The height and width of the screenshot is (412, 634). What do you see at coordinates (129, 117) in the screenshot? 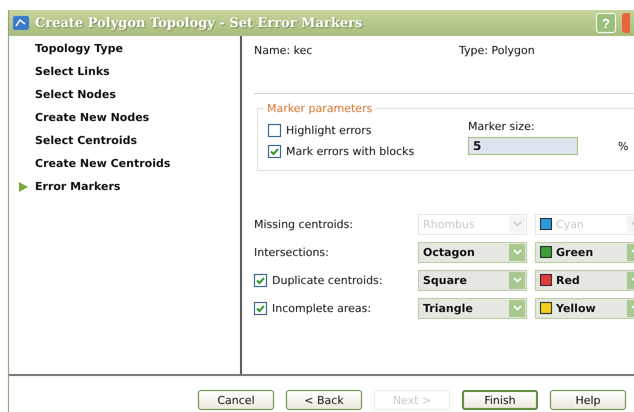
I see `sidebar-item: Create New Nodes` at bounding box center [129, 117].